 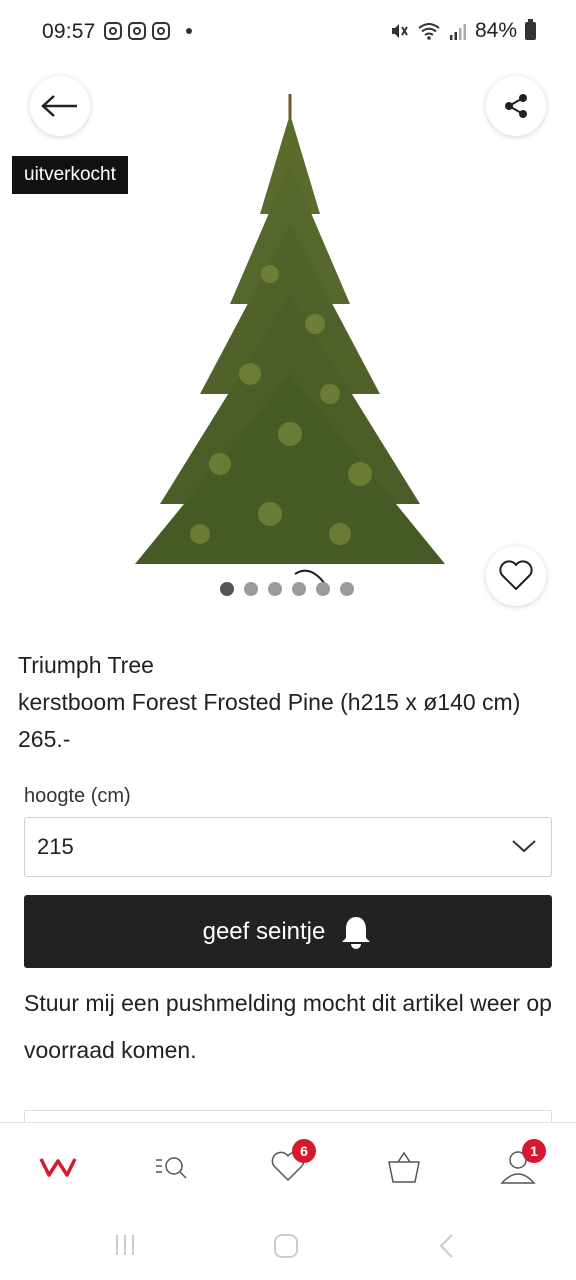 I want to click on notify-button: geef seintje, so click(x=288, y=931).